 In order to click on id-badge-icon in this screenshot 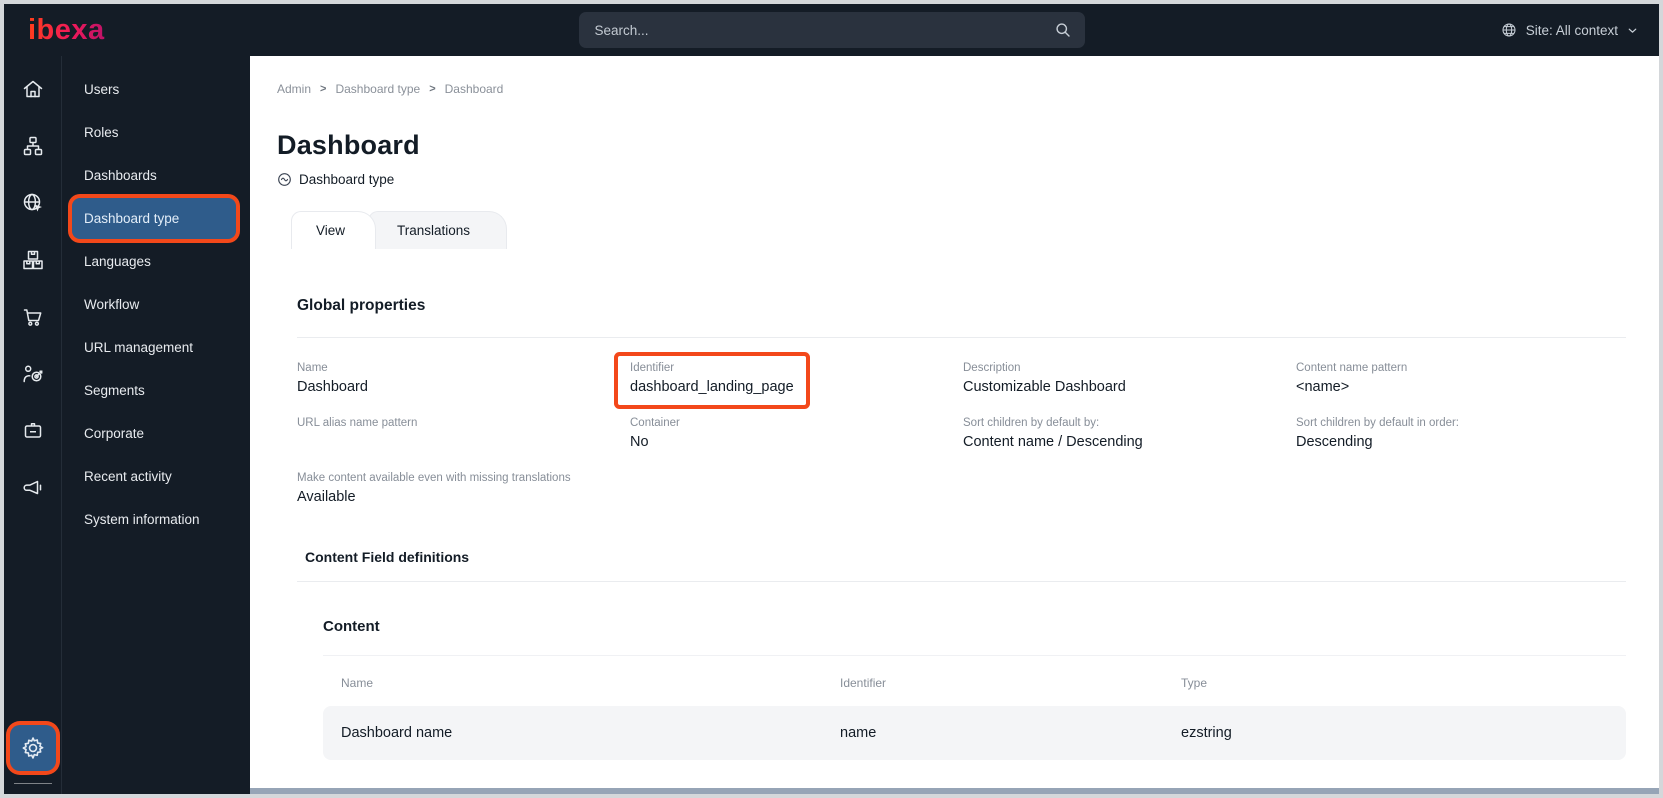, I will do `click(33, 431)`.